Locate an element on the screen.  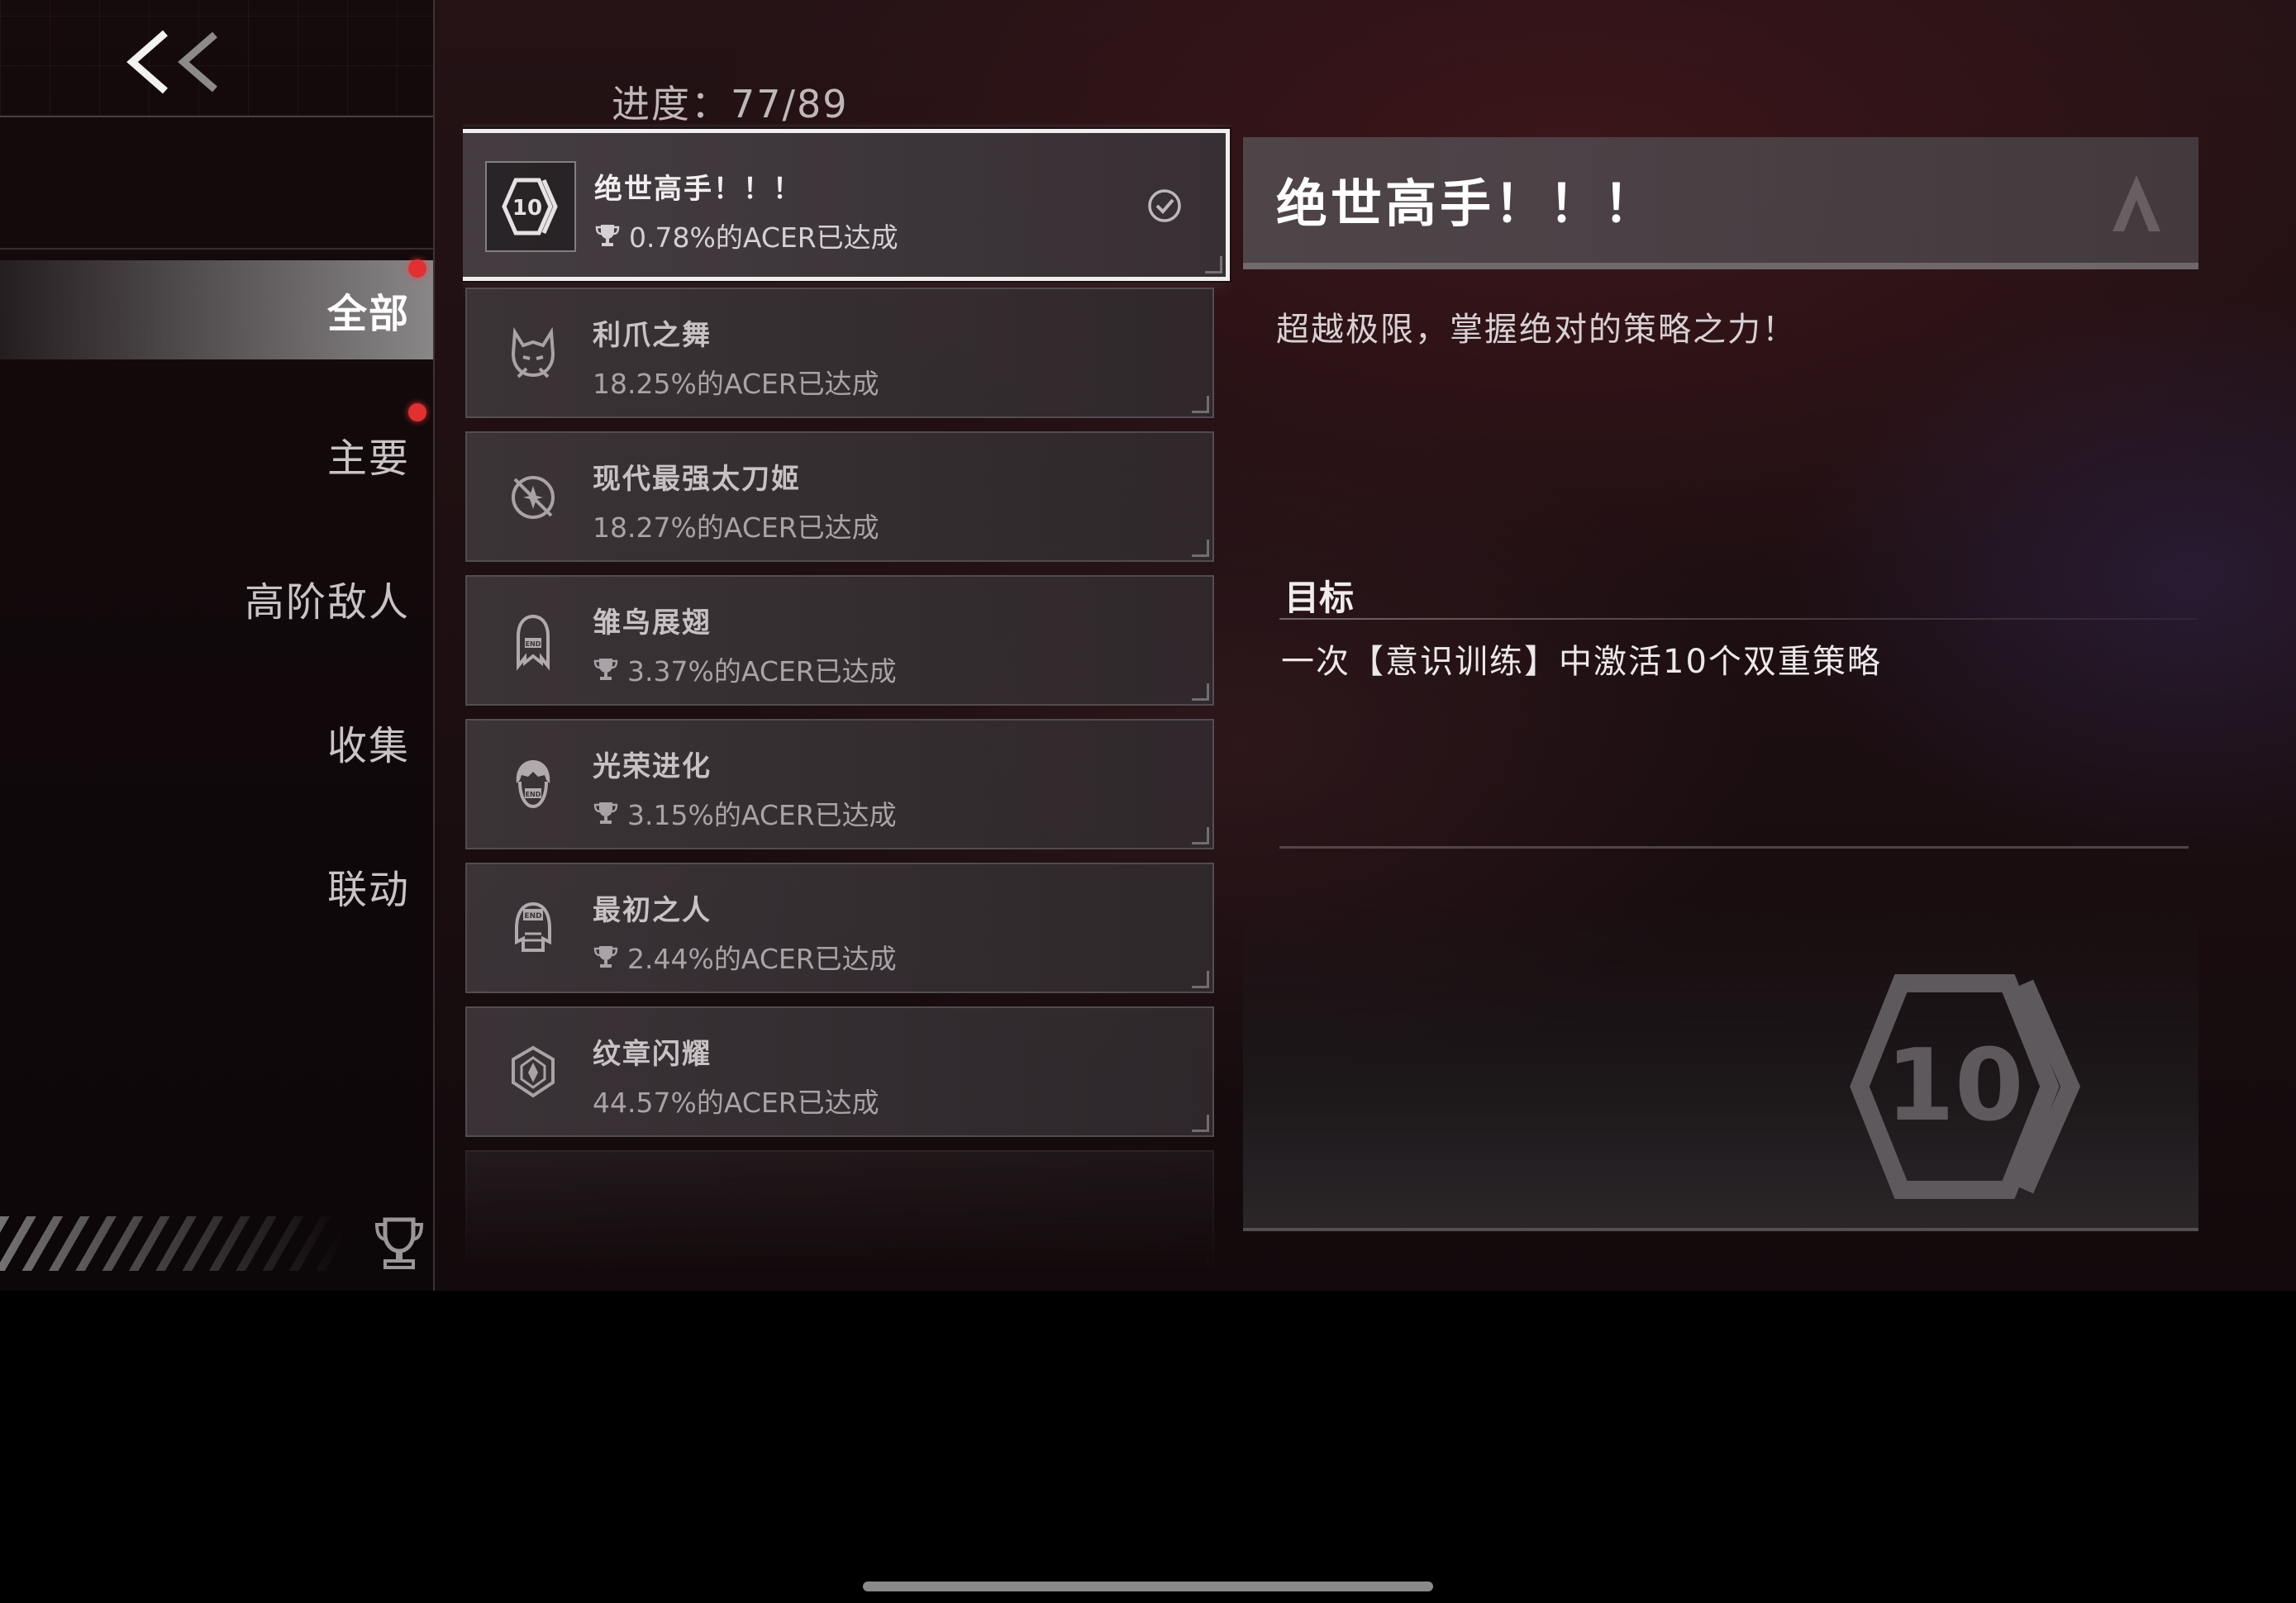
crest-icon is located at coordinates (533, 1071).